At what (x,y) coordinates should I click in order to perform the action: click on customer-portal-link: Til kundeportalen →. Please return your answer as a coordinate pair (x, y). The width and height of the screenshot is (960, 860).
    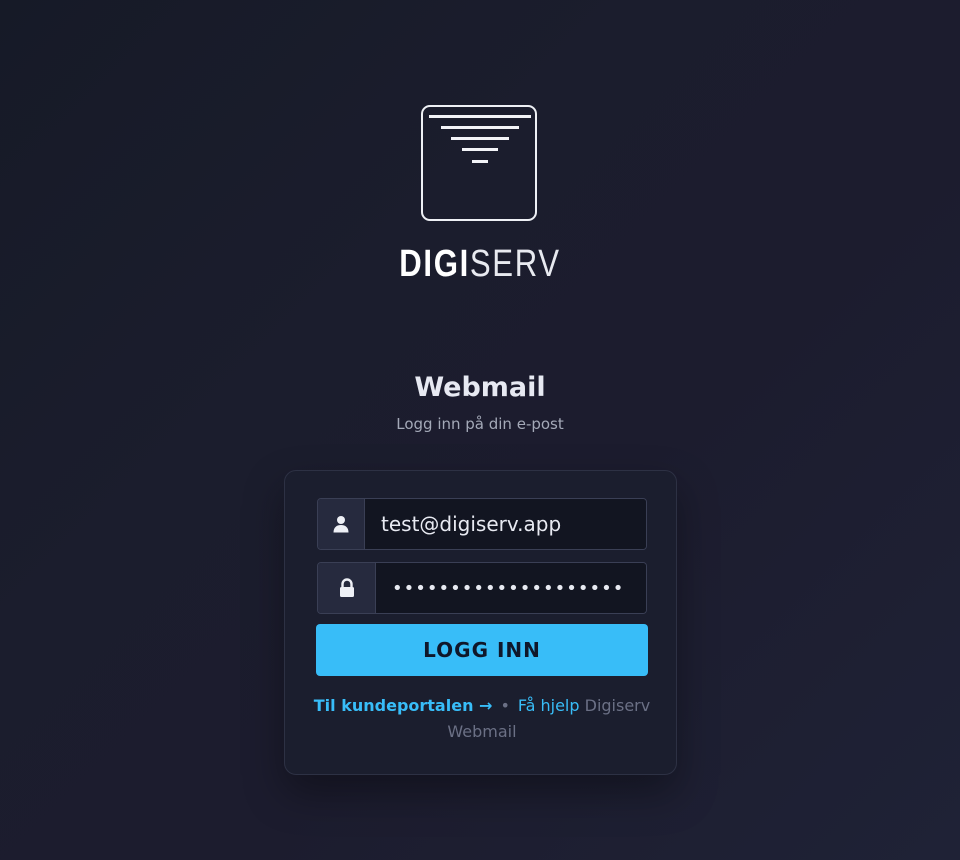
    Looking at the image, I should click on (403, 705).